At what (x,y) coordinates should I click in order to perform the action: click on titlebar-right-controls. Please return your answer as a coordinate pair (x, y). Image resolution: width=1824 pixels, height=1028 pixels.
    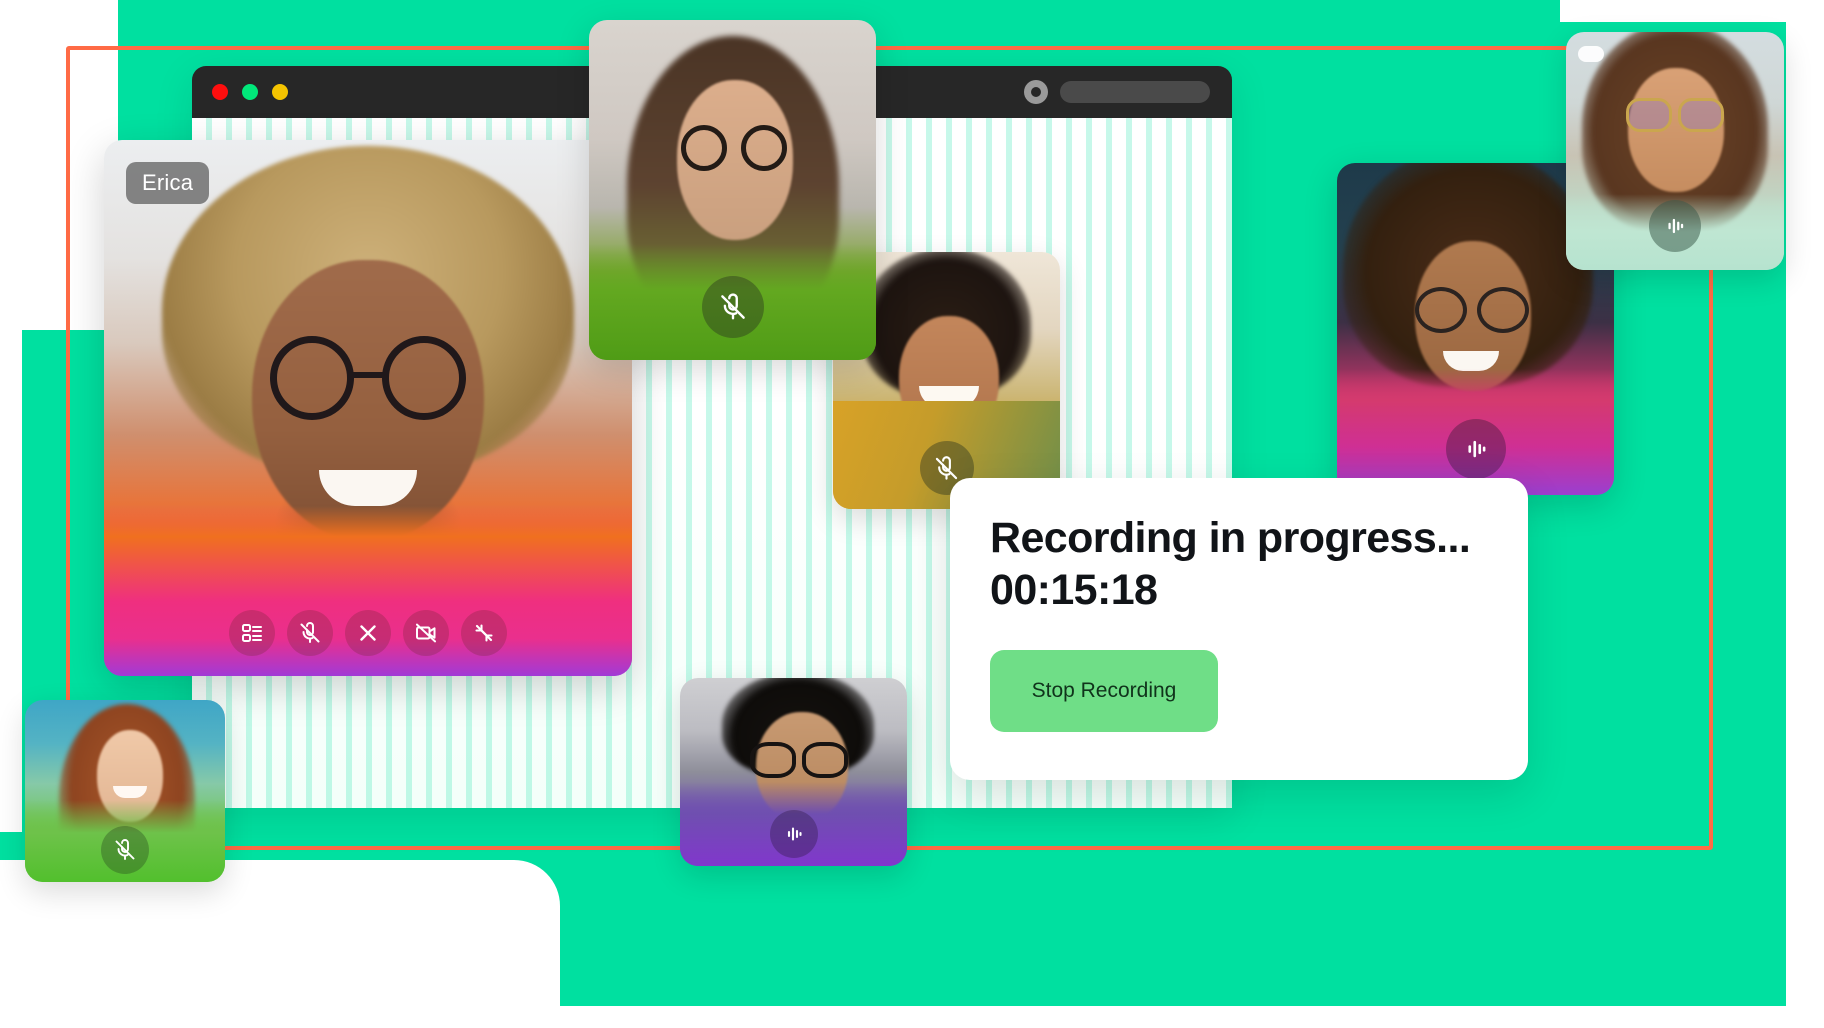
    Looking at the image, I should click on (1117, 92).